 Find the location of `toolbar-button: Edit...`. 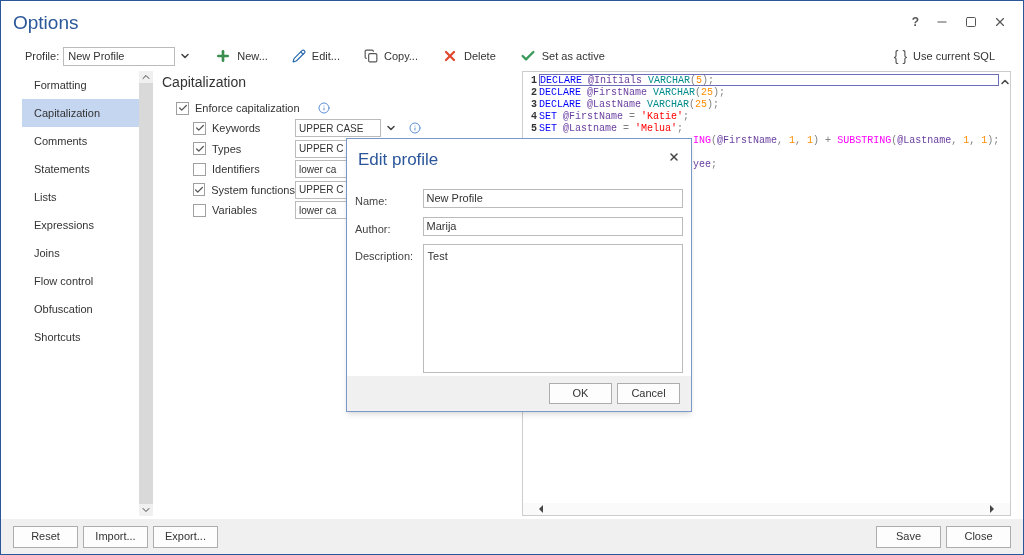

toolbar-button: Edit... is located at coordinates (315, 56).